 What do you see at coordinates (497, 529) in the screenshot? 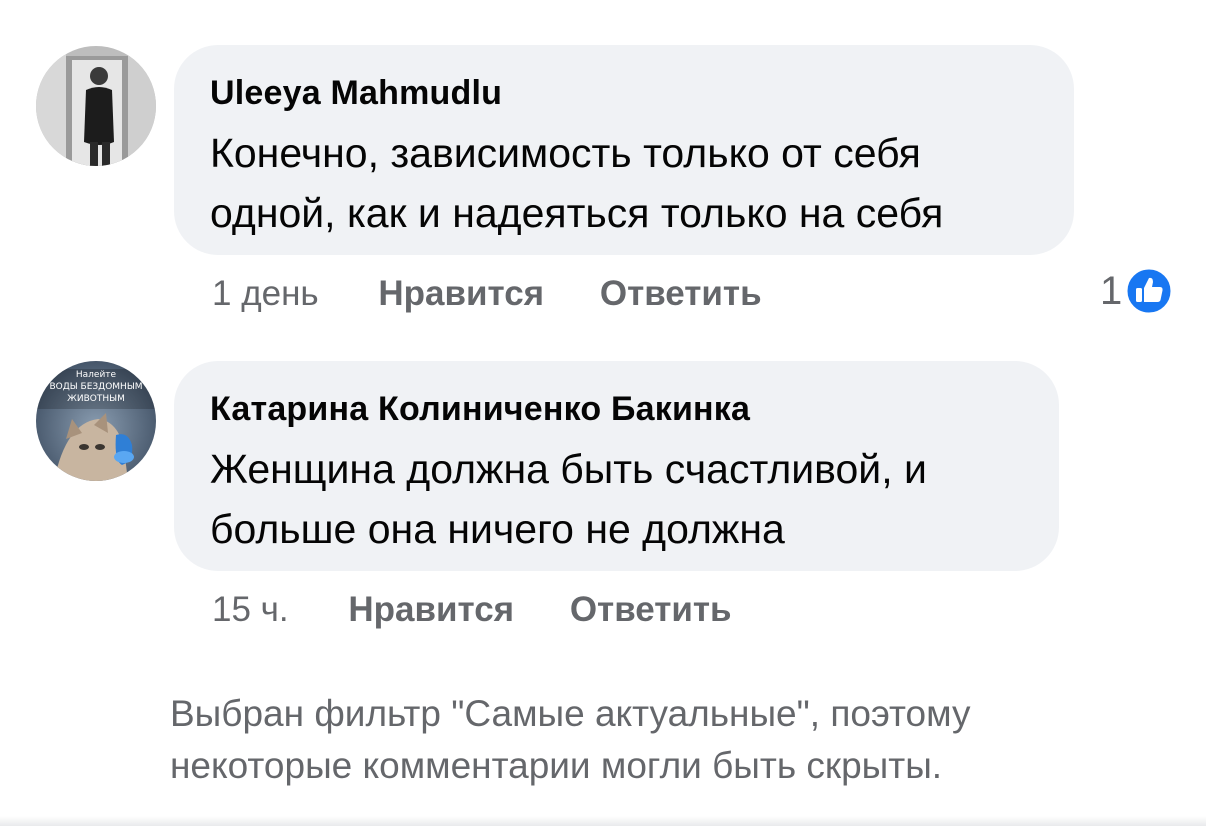
I see `comment-text-line: больше она ничего не должна` at bounding box center [497, 529].